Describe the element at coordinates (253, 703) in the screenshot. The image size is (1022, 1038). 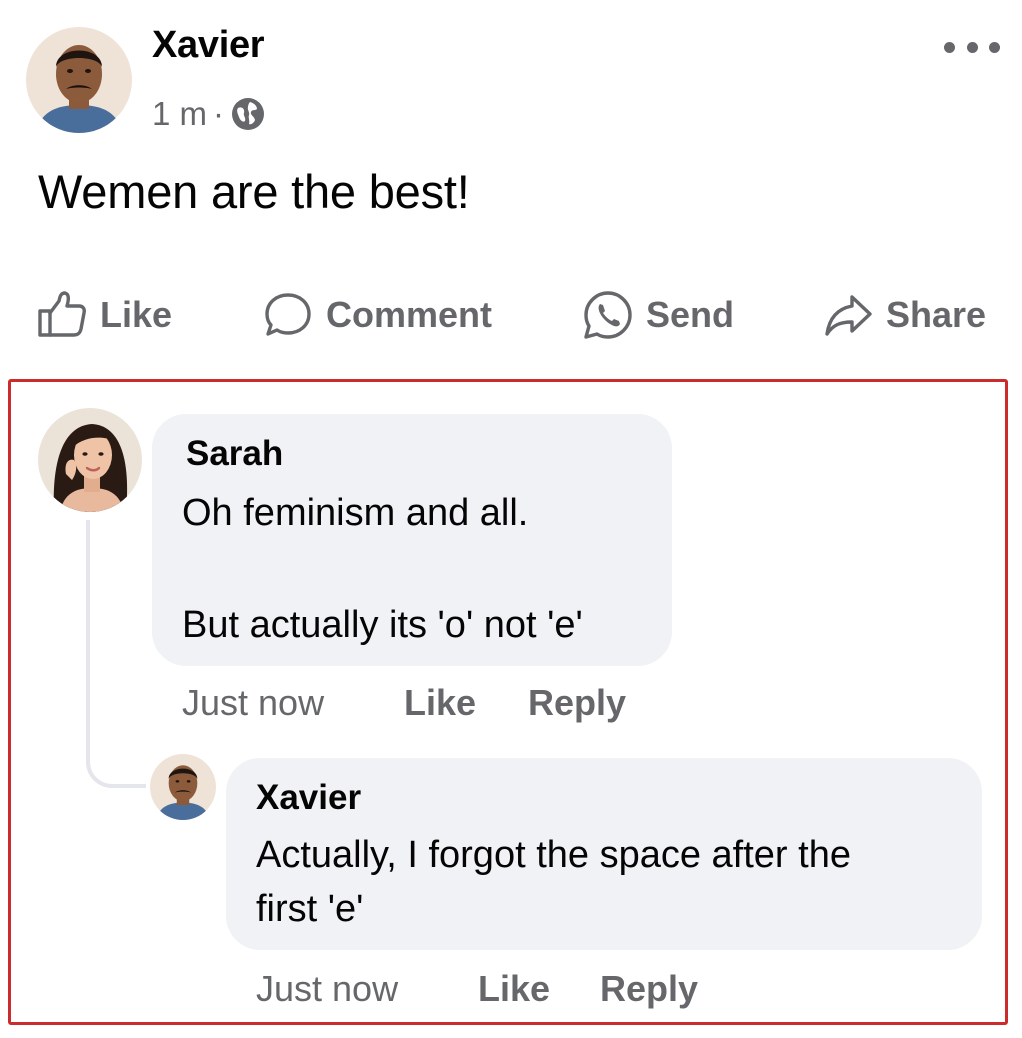
I see `comment-time: Just now` at that location.